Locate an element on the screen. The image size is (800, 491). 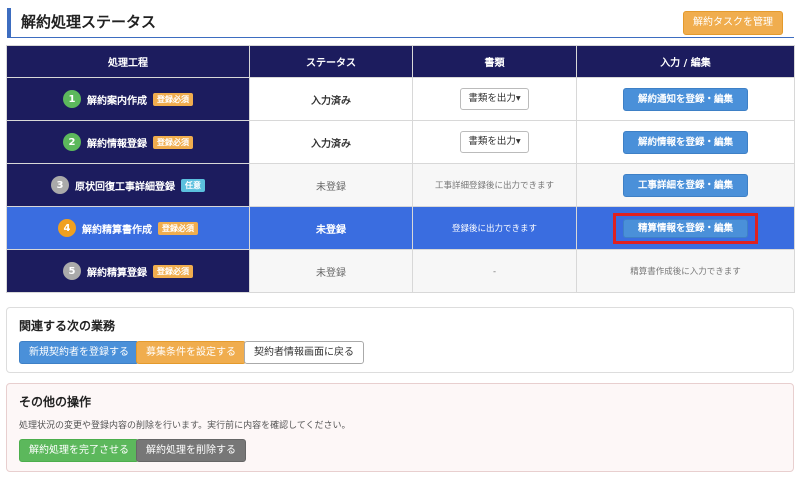
table-row: 1 解約案内作成 登録必須 入力済み 書類を出力▾ 解約通知を登録・編集 is located at coordinates (400, 99).